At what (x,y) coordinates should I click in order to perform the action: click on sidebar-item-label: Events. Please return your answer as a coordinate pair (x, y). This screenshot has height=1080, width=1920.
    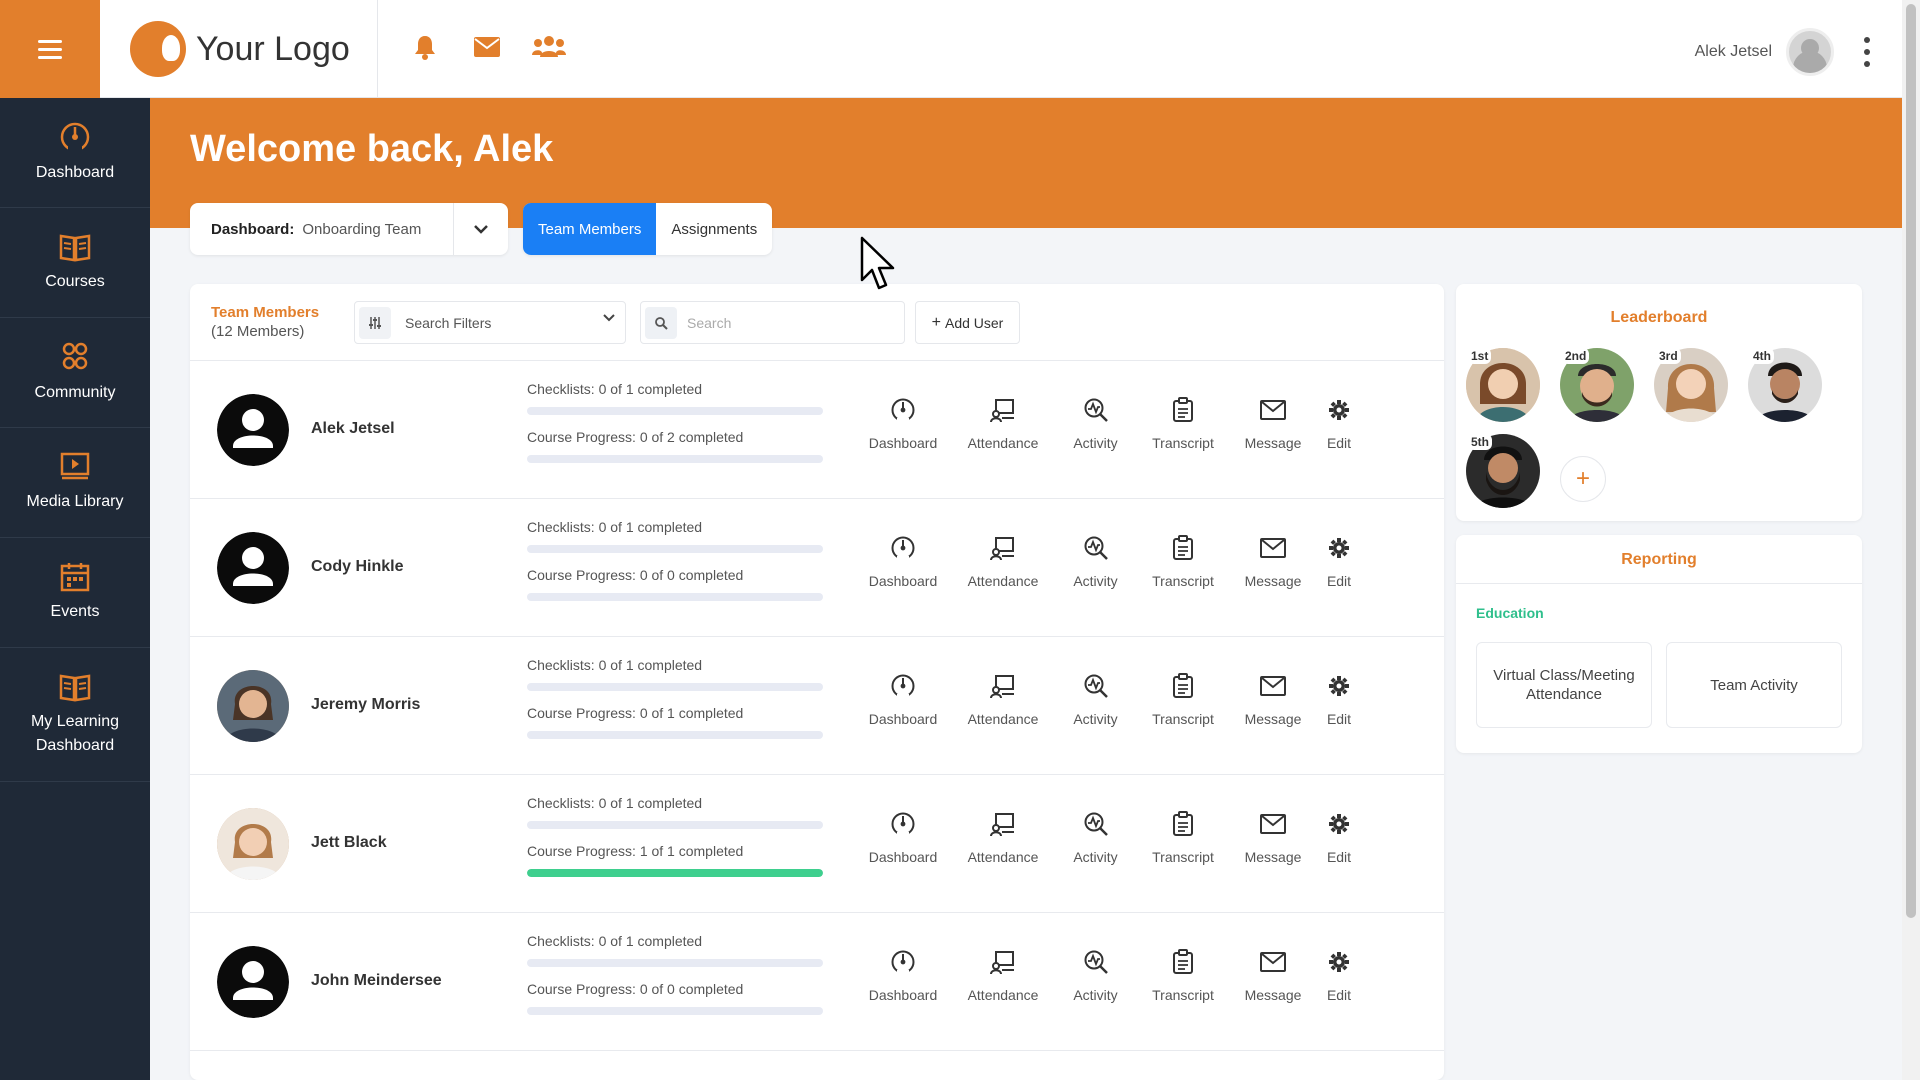
    Looking at the image, I should click on (75, 611).